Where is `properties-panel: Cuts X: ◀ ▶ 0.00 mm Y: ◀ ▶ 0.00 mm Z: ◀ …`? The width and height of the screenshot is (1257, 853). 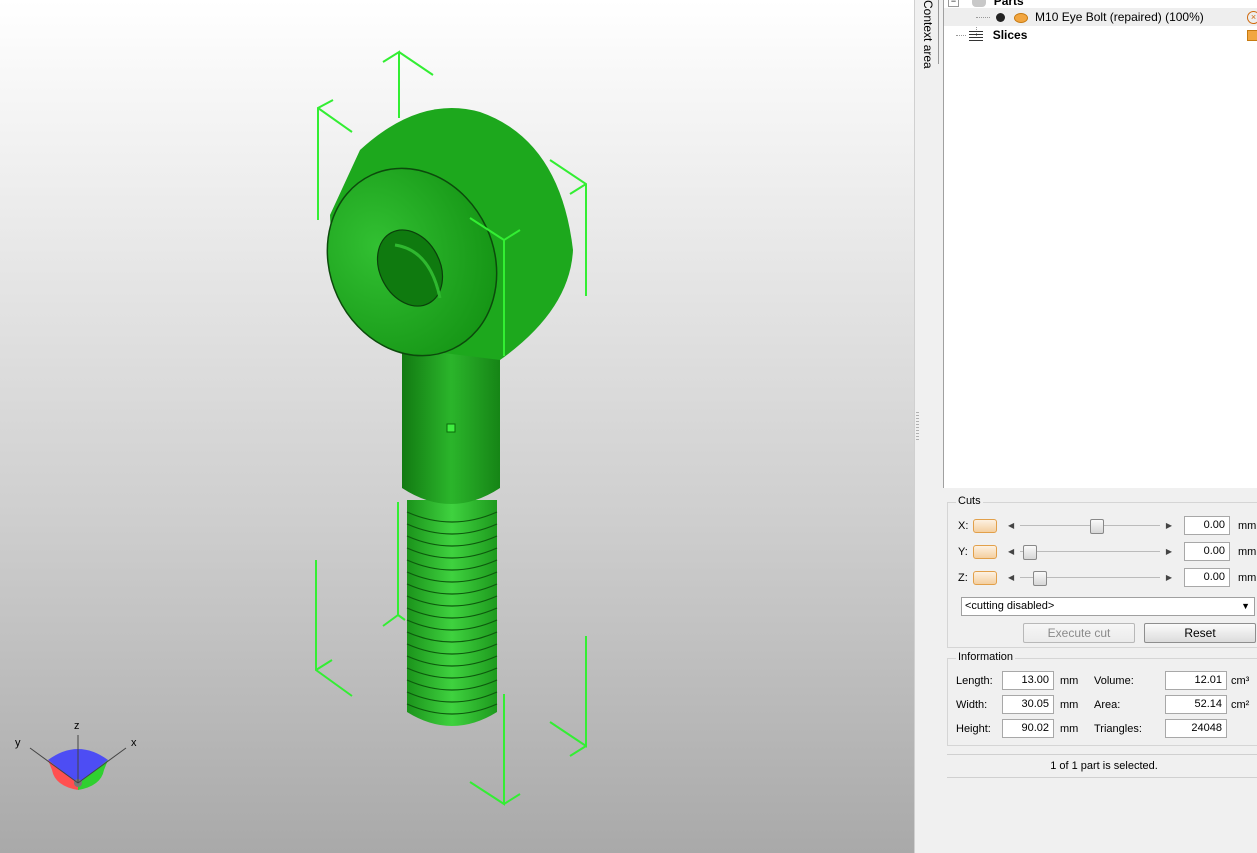
properties-panel: Cuts X: ◀ ▶ 0.00 mm Y: ◀ ▶ 0.00 mm Z: ◀ … is located at coordinates (1100, 670).